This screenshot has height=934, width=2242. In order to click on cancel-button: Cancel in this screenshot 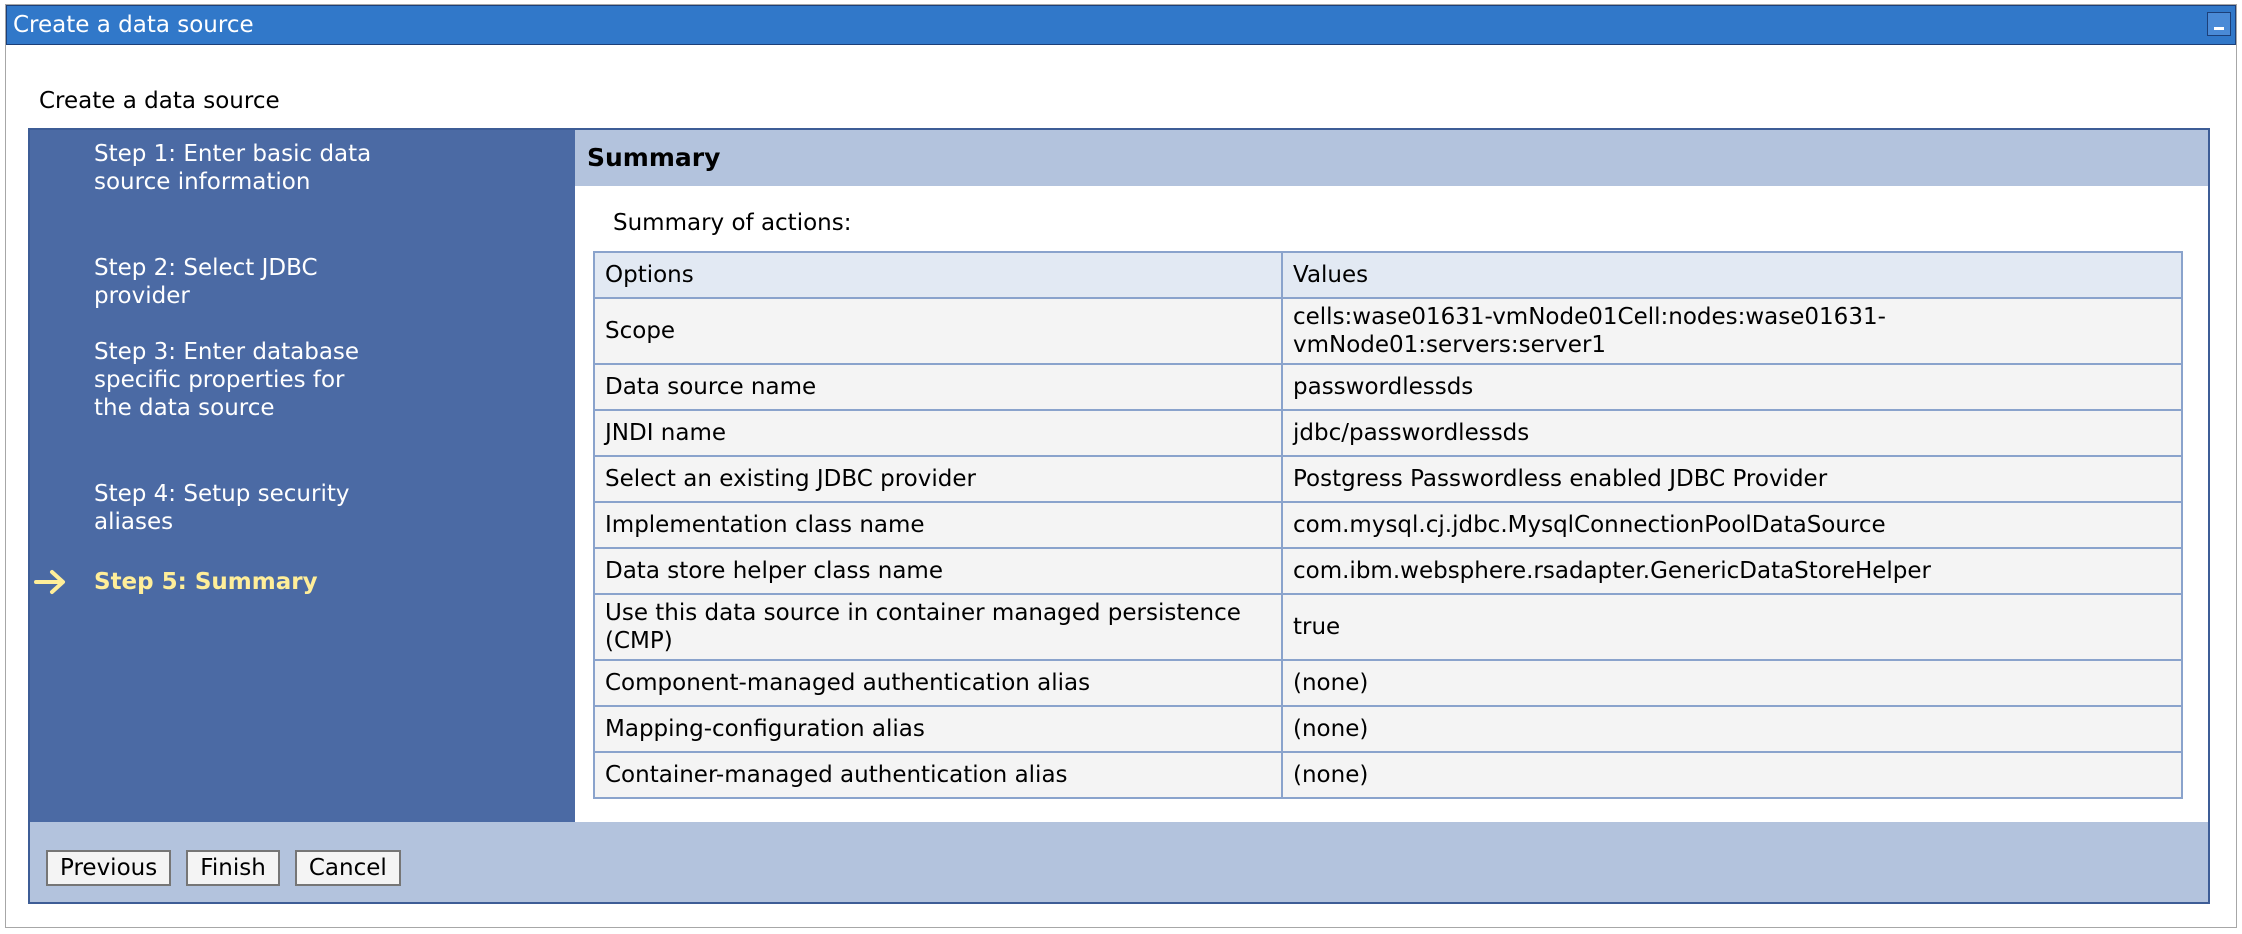, I will do `click(347, 868)`.